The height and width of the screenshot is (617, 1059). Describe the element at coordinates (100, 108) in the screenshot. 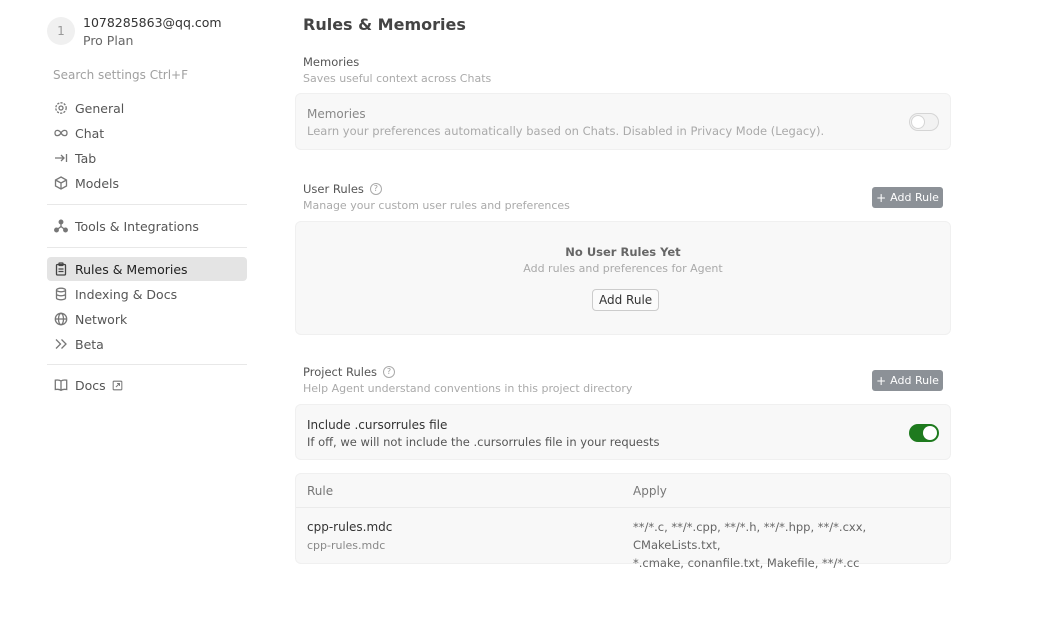

I see `sidebar-item-label: General` at that location.